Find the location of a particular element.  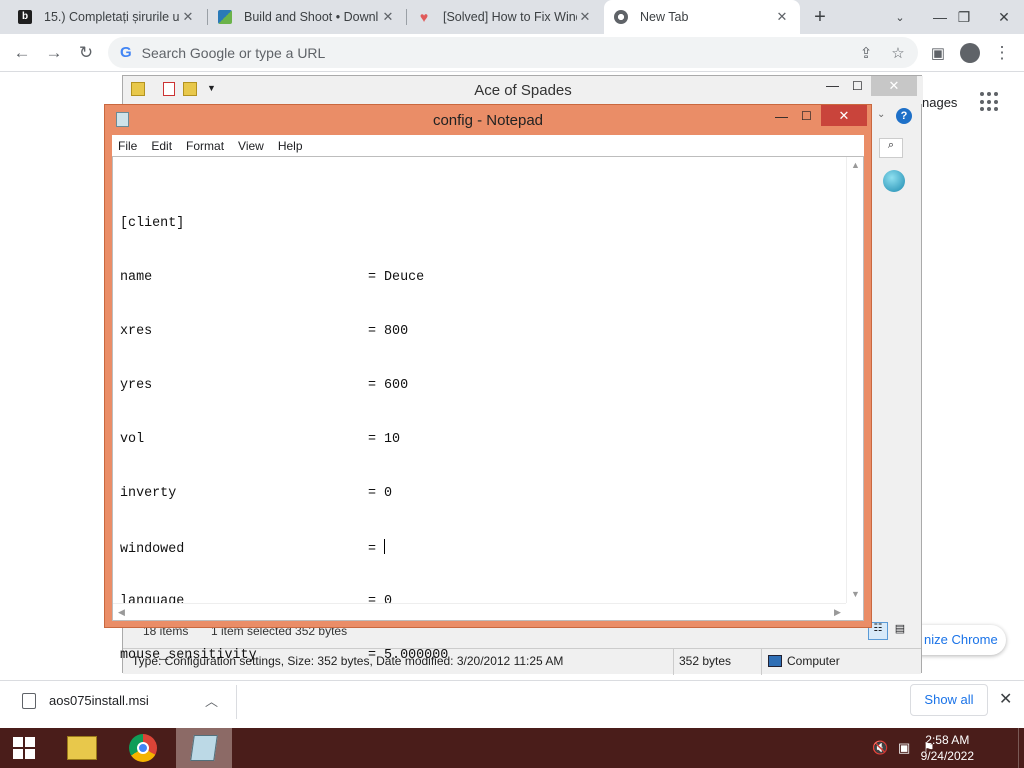

buildandshoot-icon is located at coordinates (225, 17).